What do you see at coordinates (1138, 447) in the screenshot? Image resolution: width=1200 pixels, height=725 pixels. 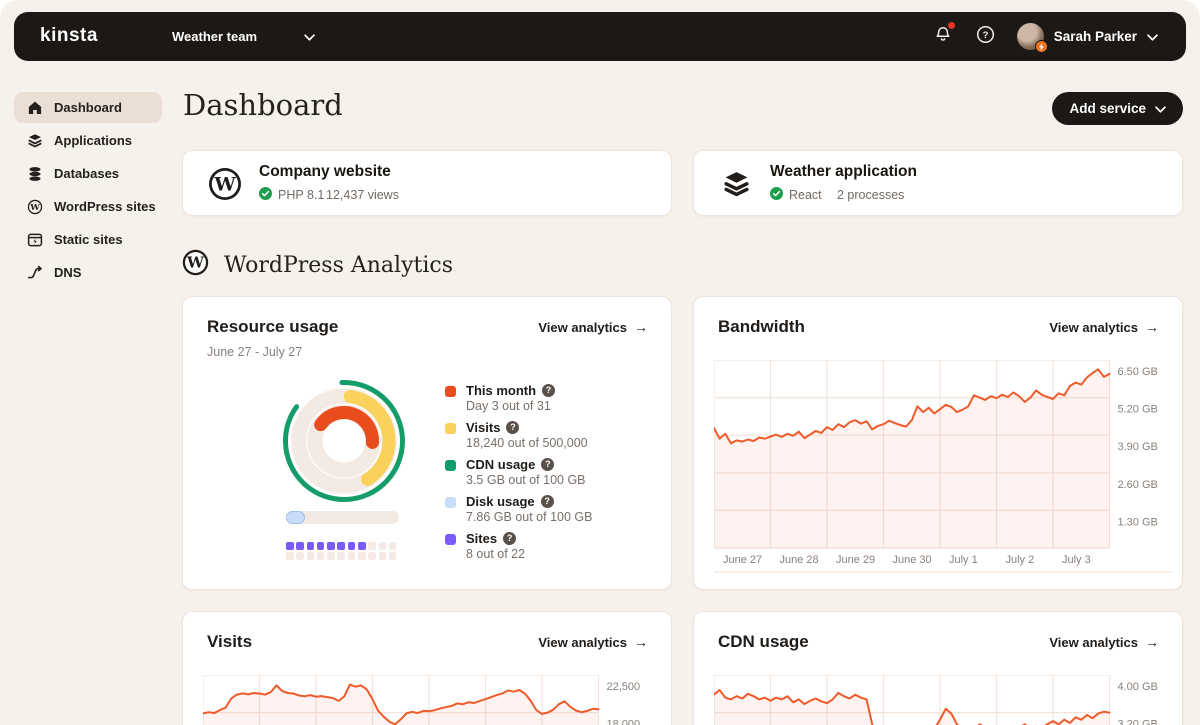 I see `y-tick-label: 3.90 GB` at bounding box center [1138, 447].